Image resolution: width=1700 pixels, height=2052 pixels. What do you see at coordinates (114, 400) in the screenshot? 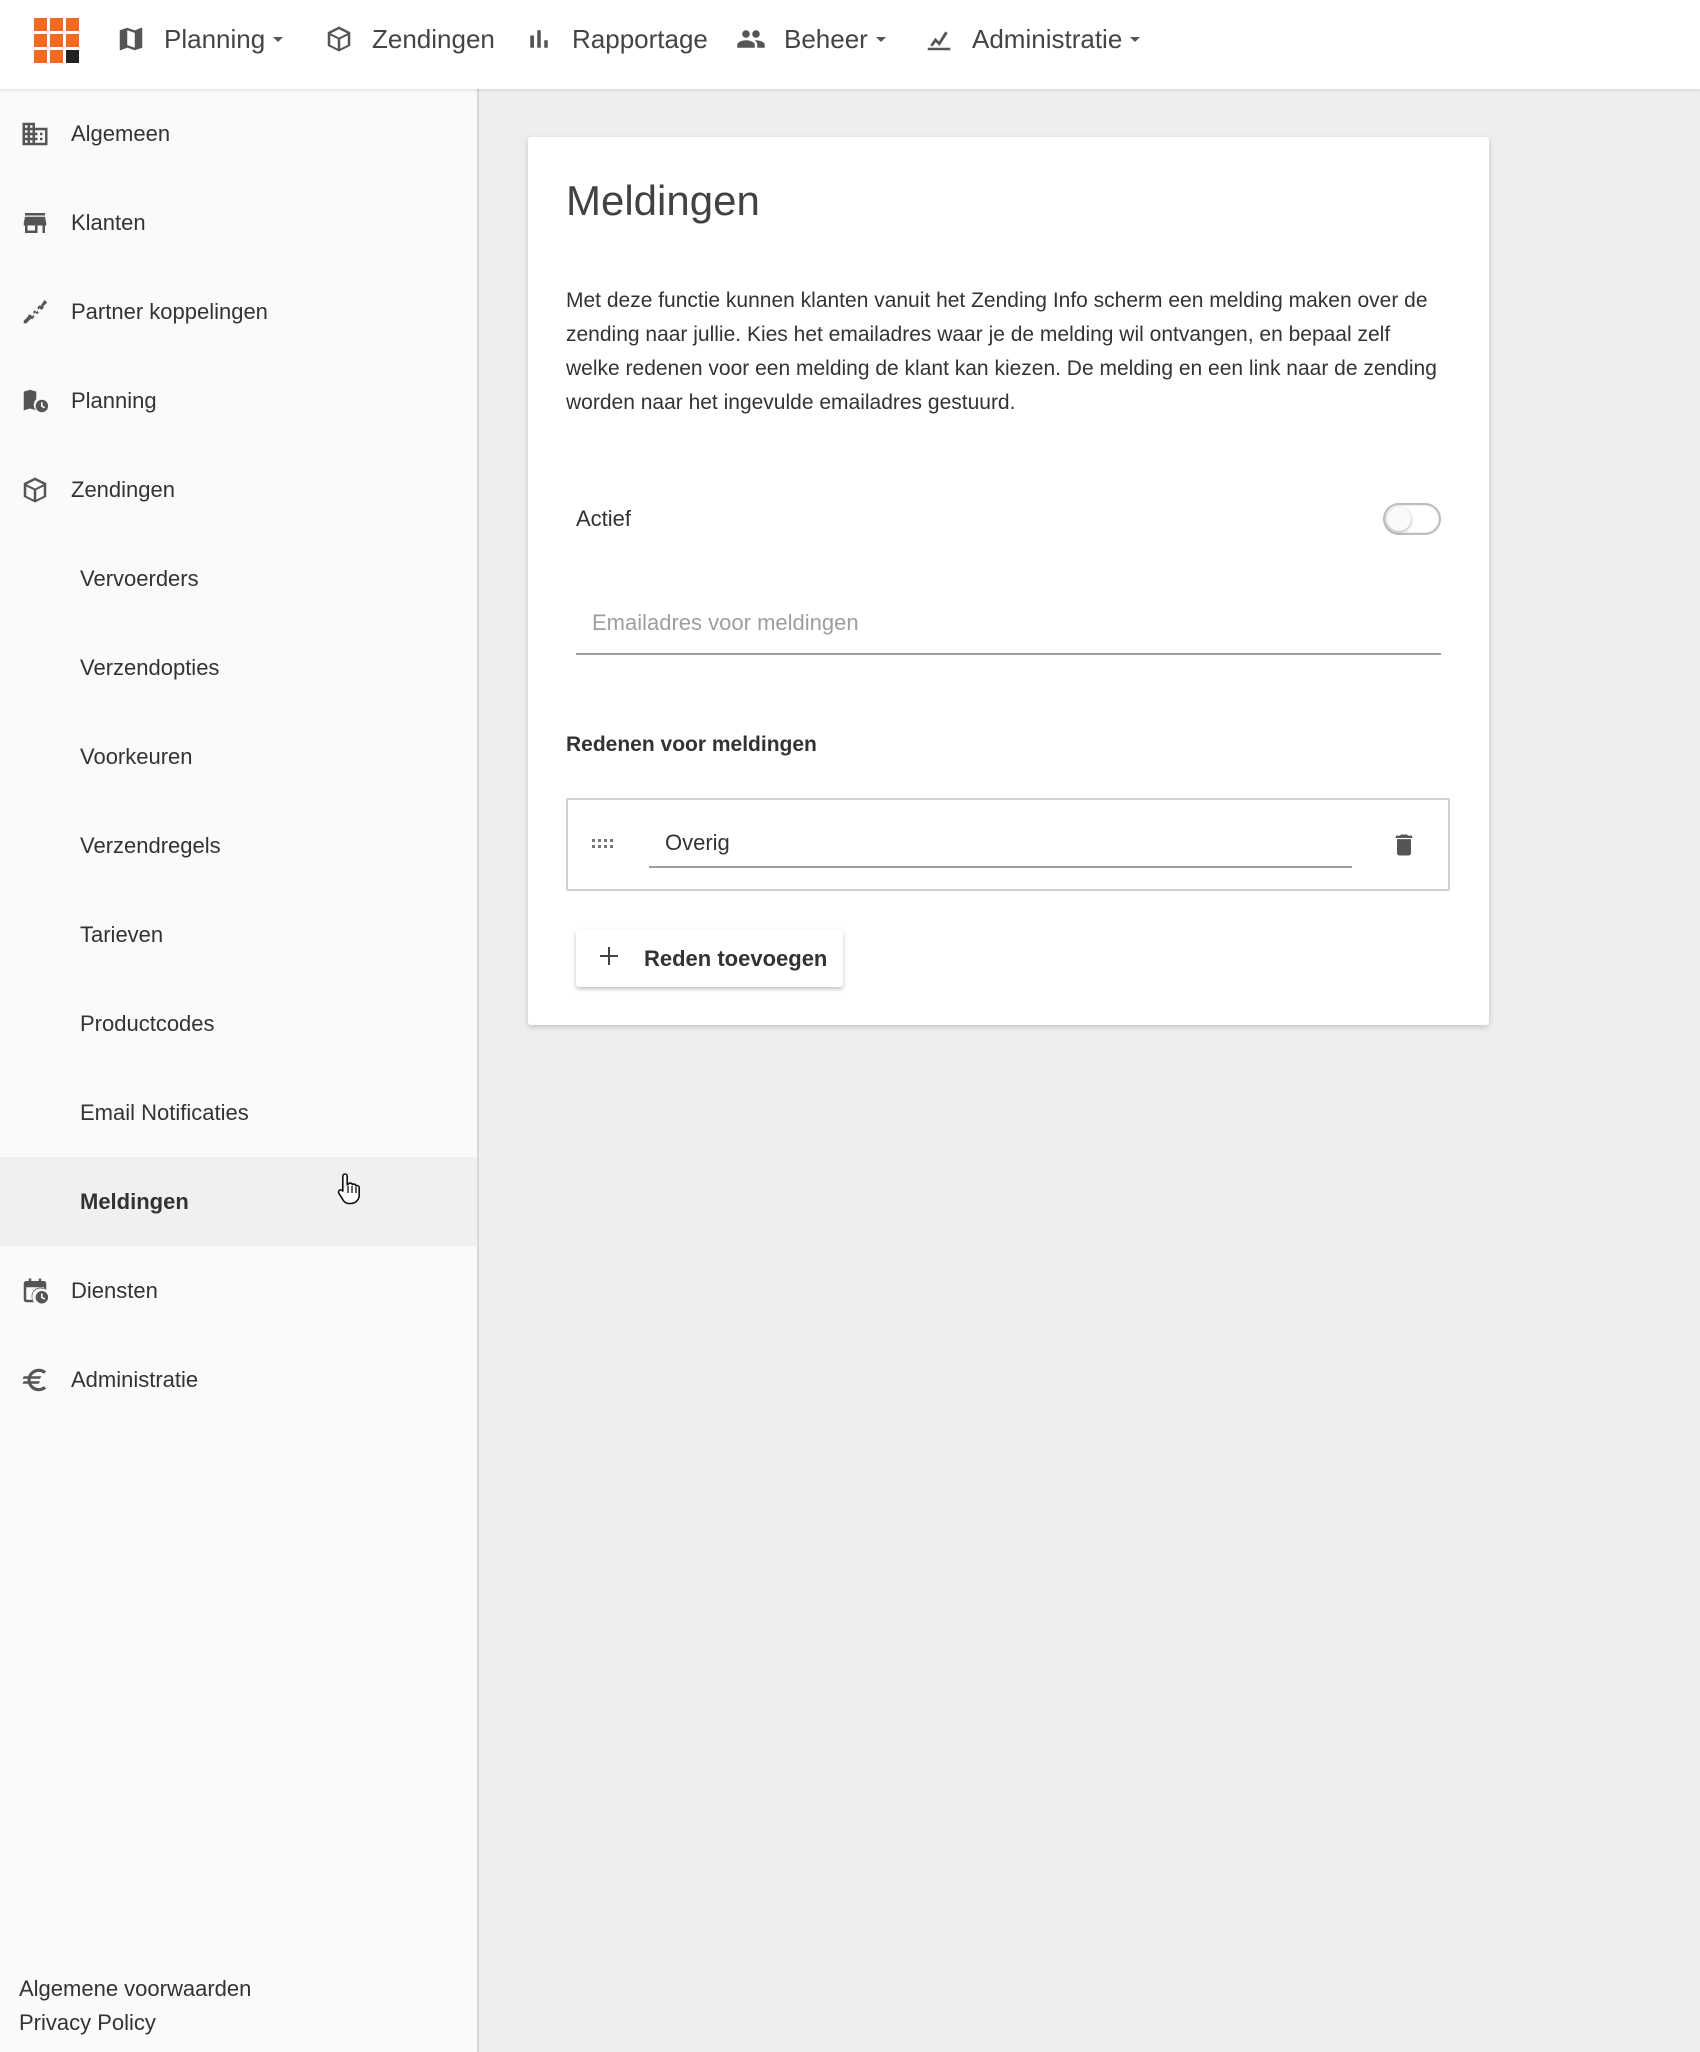
I see `sidebar-item-label: Planning` at bounding box center [114, 400].